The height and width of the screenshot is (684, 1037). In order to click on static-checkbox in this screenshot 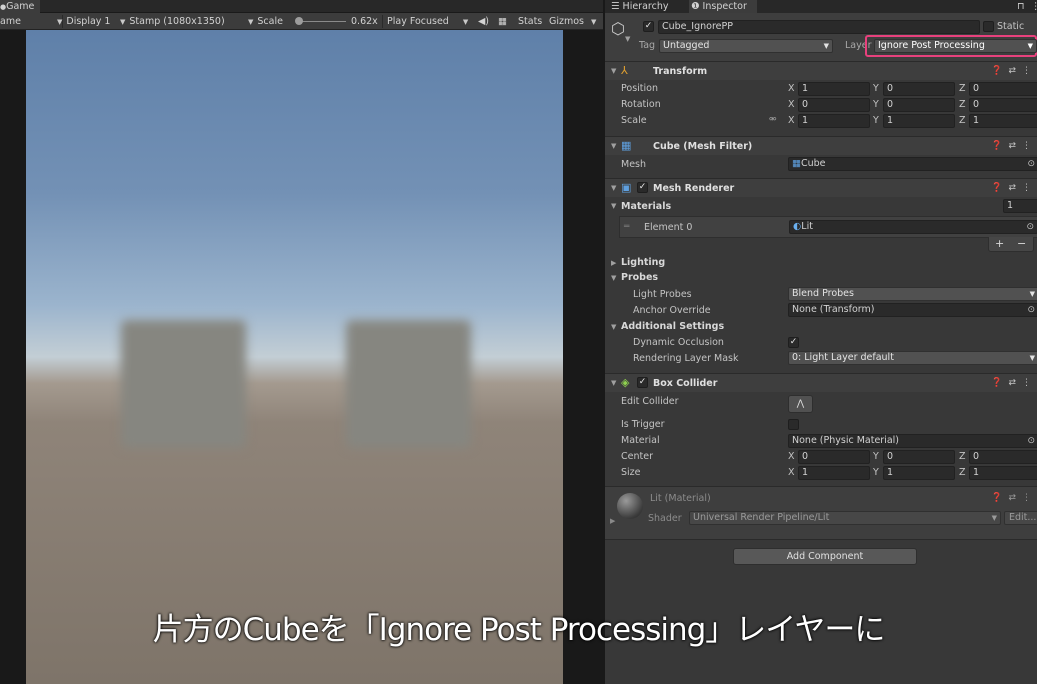, I will do `click(988, 26)`.